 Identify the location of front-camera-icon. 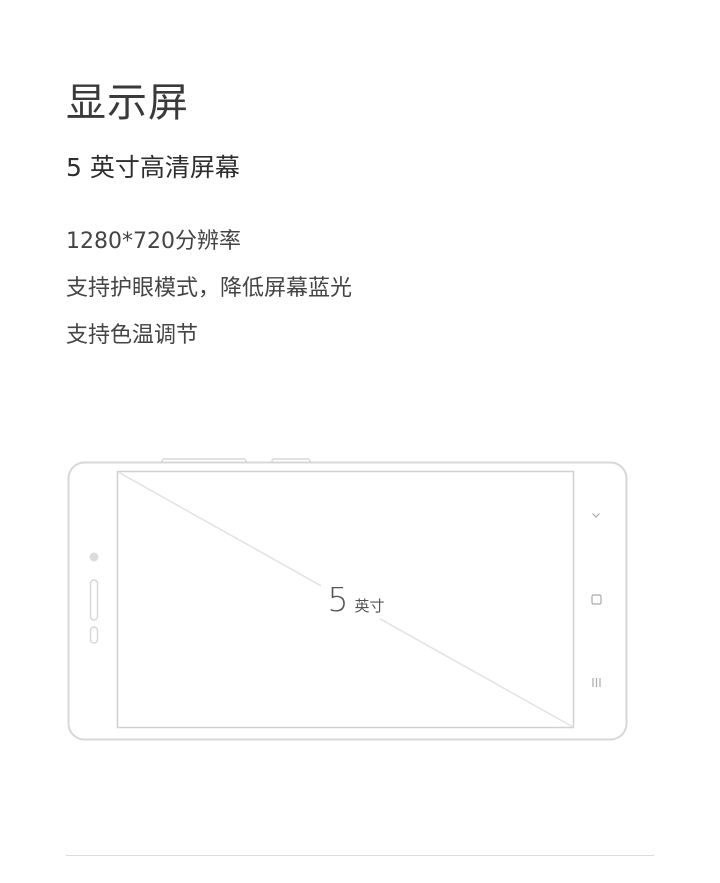
(94, 557).